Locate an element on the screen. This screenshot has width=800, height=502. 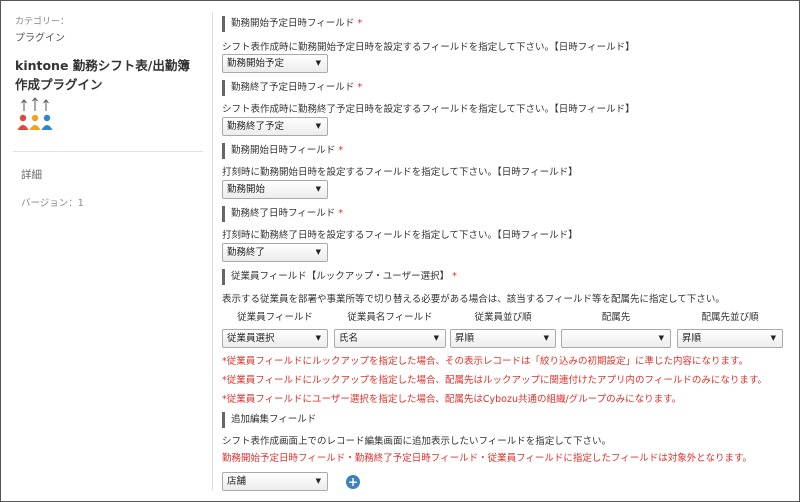
section-title-additional: 追加編集フィールド is located at coordinates (269, 420).